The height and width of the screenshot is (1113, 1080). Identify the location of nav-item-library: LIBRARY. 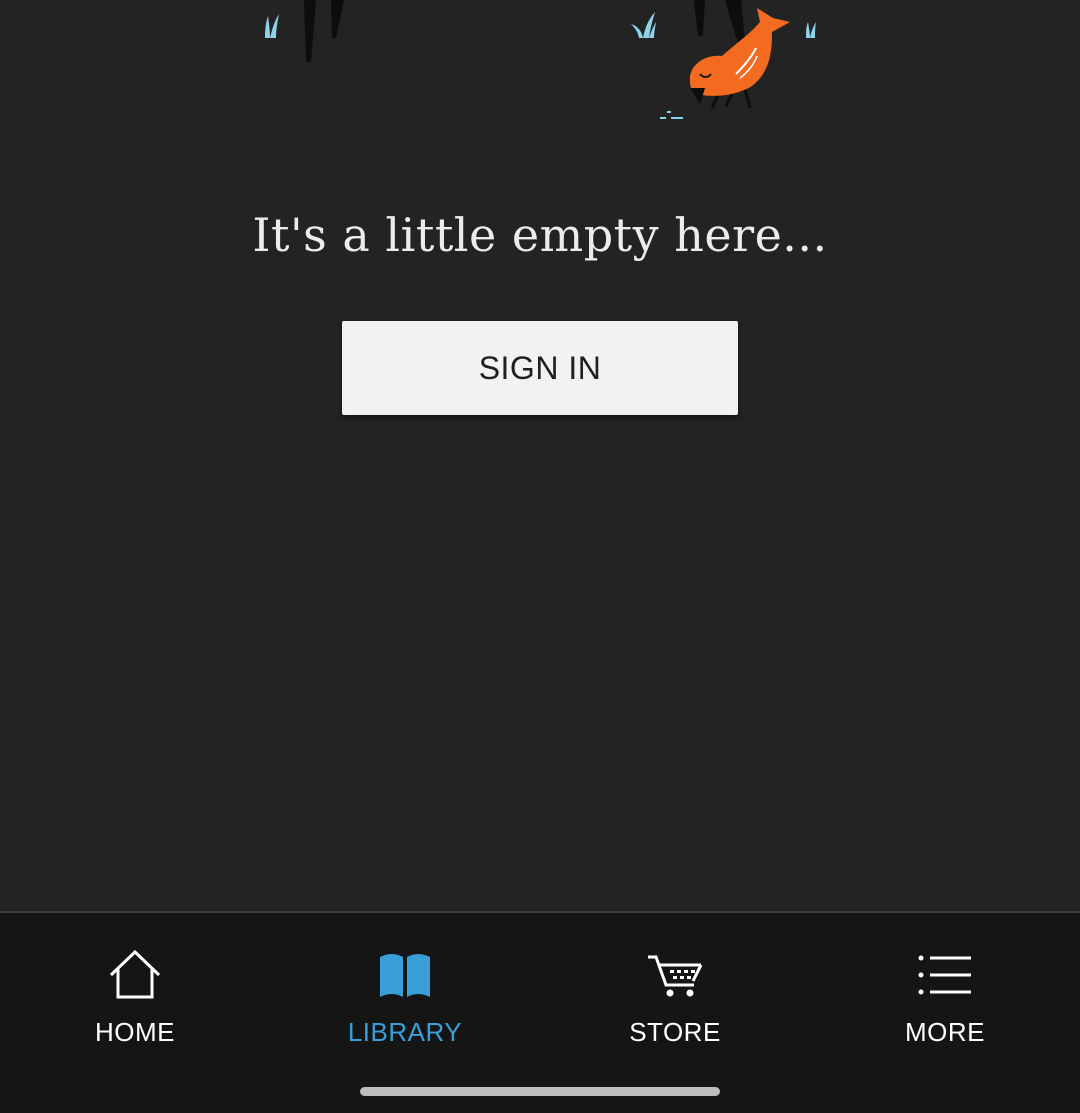
(405, 993).